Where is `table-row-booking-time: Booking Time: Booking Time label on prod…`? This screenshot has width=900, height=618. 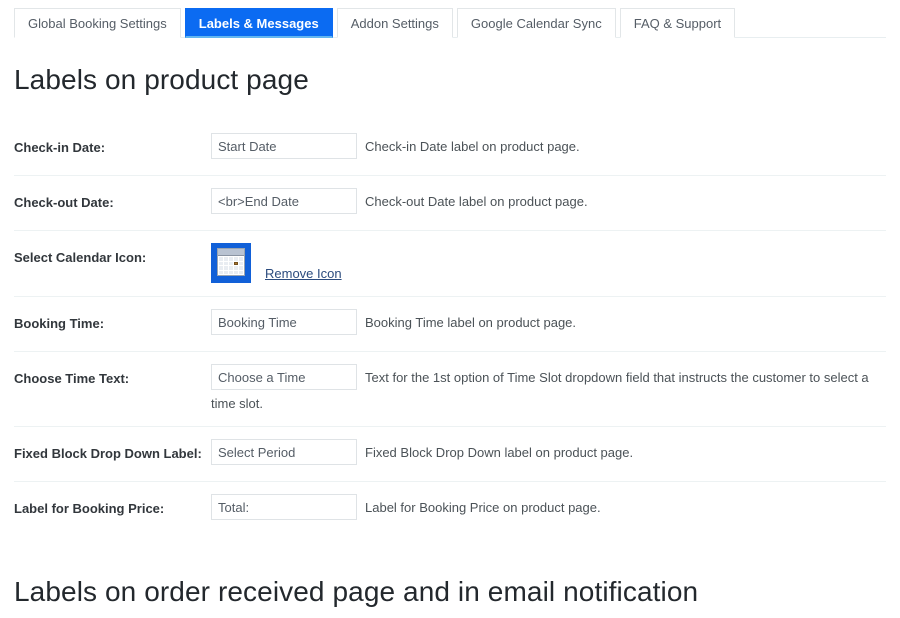
table-row-booking-time: Booking Time: Booking Time label on prod… is located at coordinates (450, 323).